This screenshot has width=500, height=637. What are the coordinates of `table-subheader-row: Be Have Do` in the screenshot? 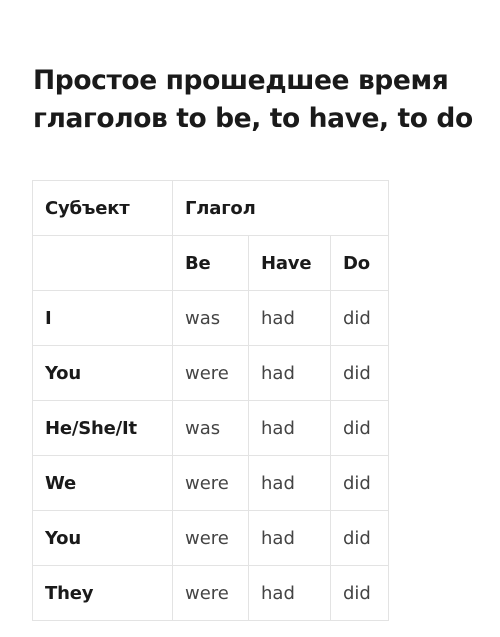 It's located at (210, 263).